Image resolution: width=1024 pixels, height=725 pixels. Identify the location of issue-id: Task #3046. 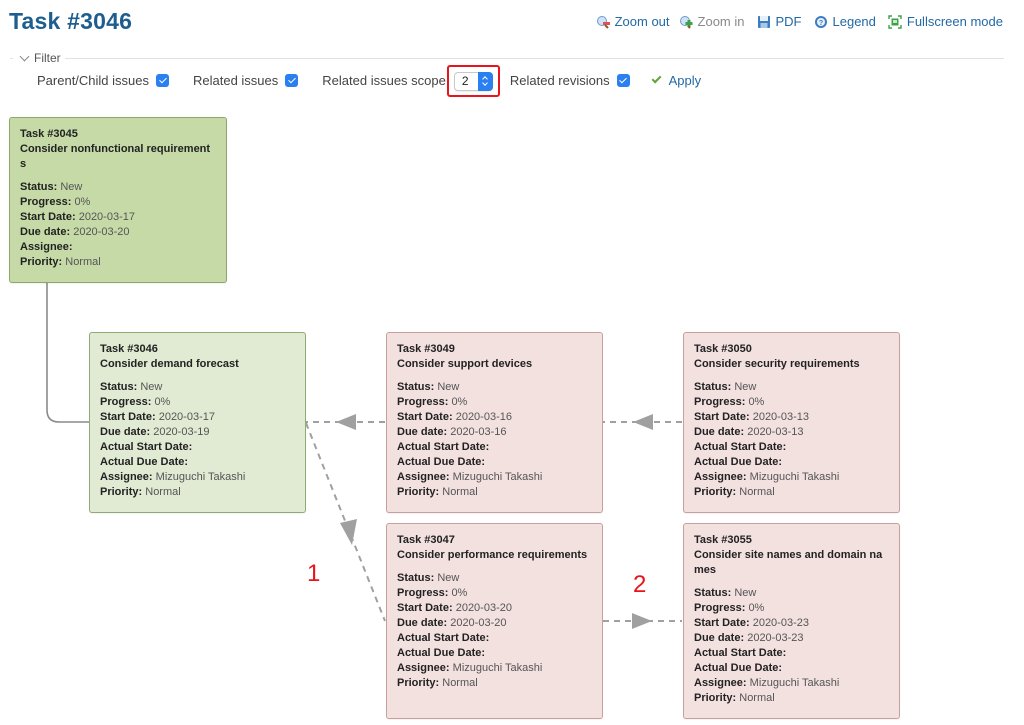
(129, 349).